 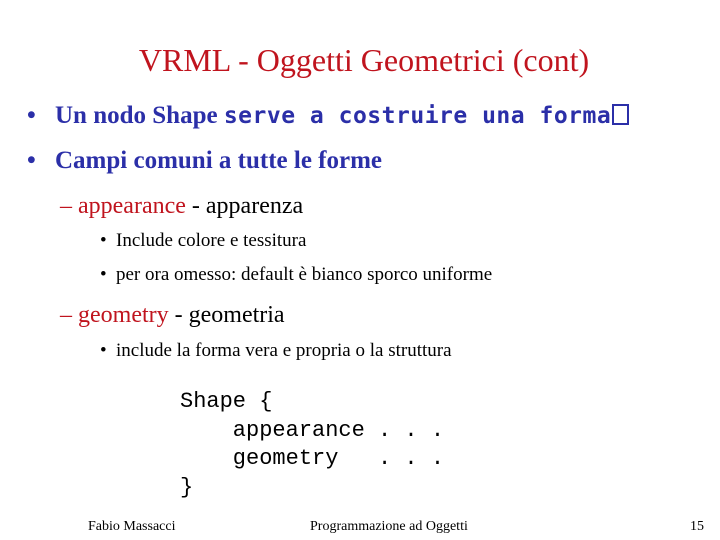 What do you see at coordinates (132, 526) in the screenshot?
I see `footer-author: Fabio Massacci` at bounding box center [132, 526].